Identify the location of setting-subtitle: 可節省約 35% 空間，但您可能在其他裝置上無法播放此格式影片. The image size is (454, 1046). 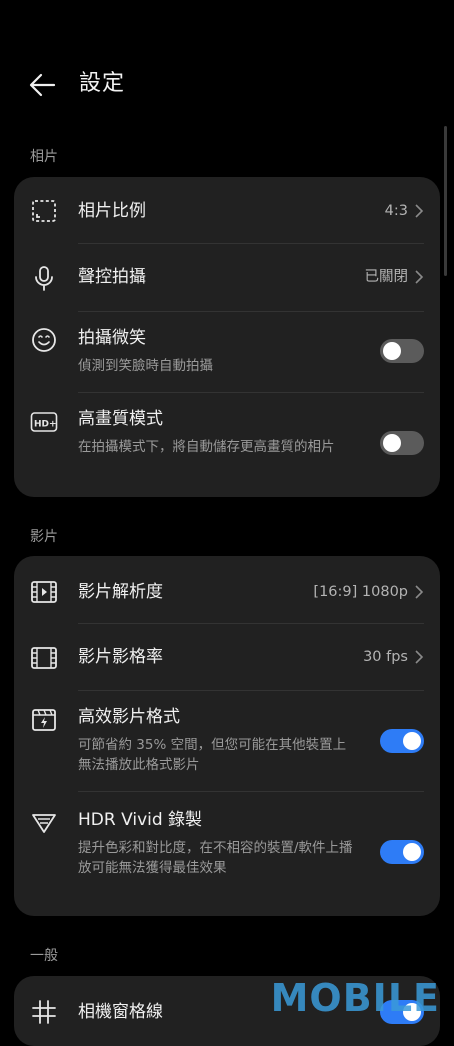
(212, 755).